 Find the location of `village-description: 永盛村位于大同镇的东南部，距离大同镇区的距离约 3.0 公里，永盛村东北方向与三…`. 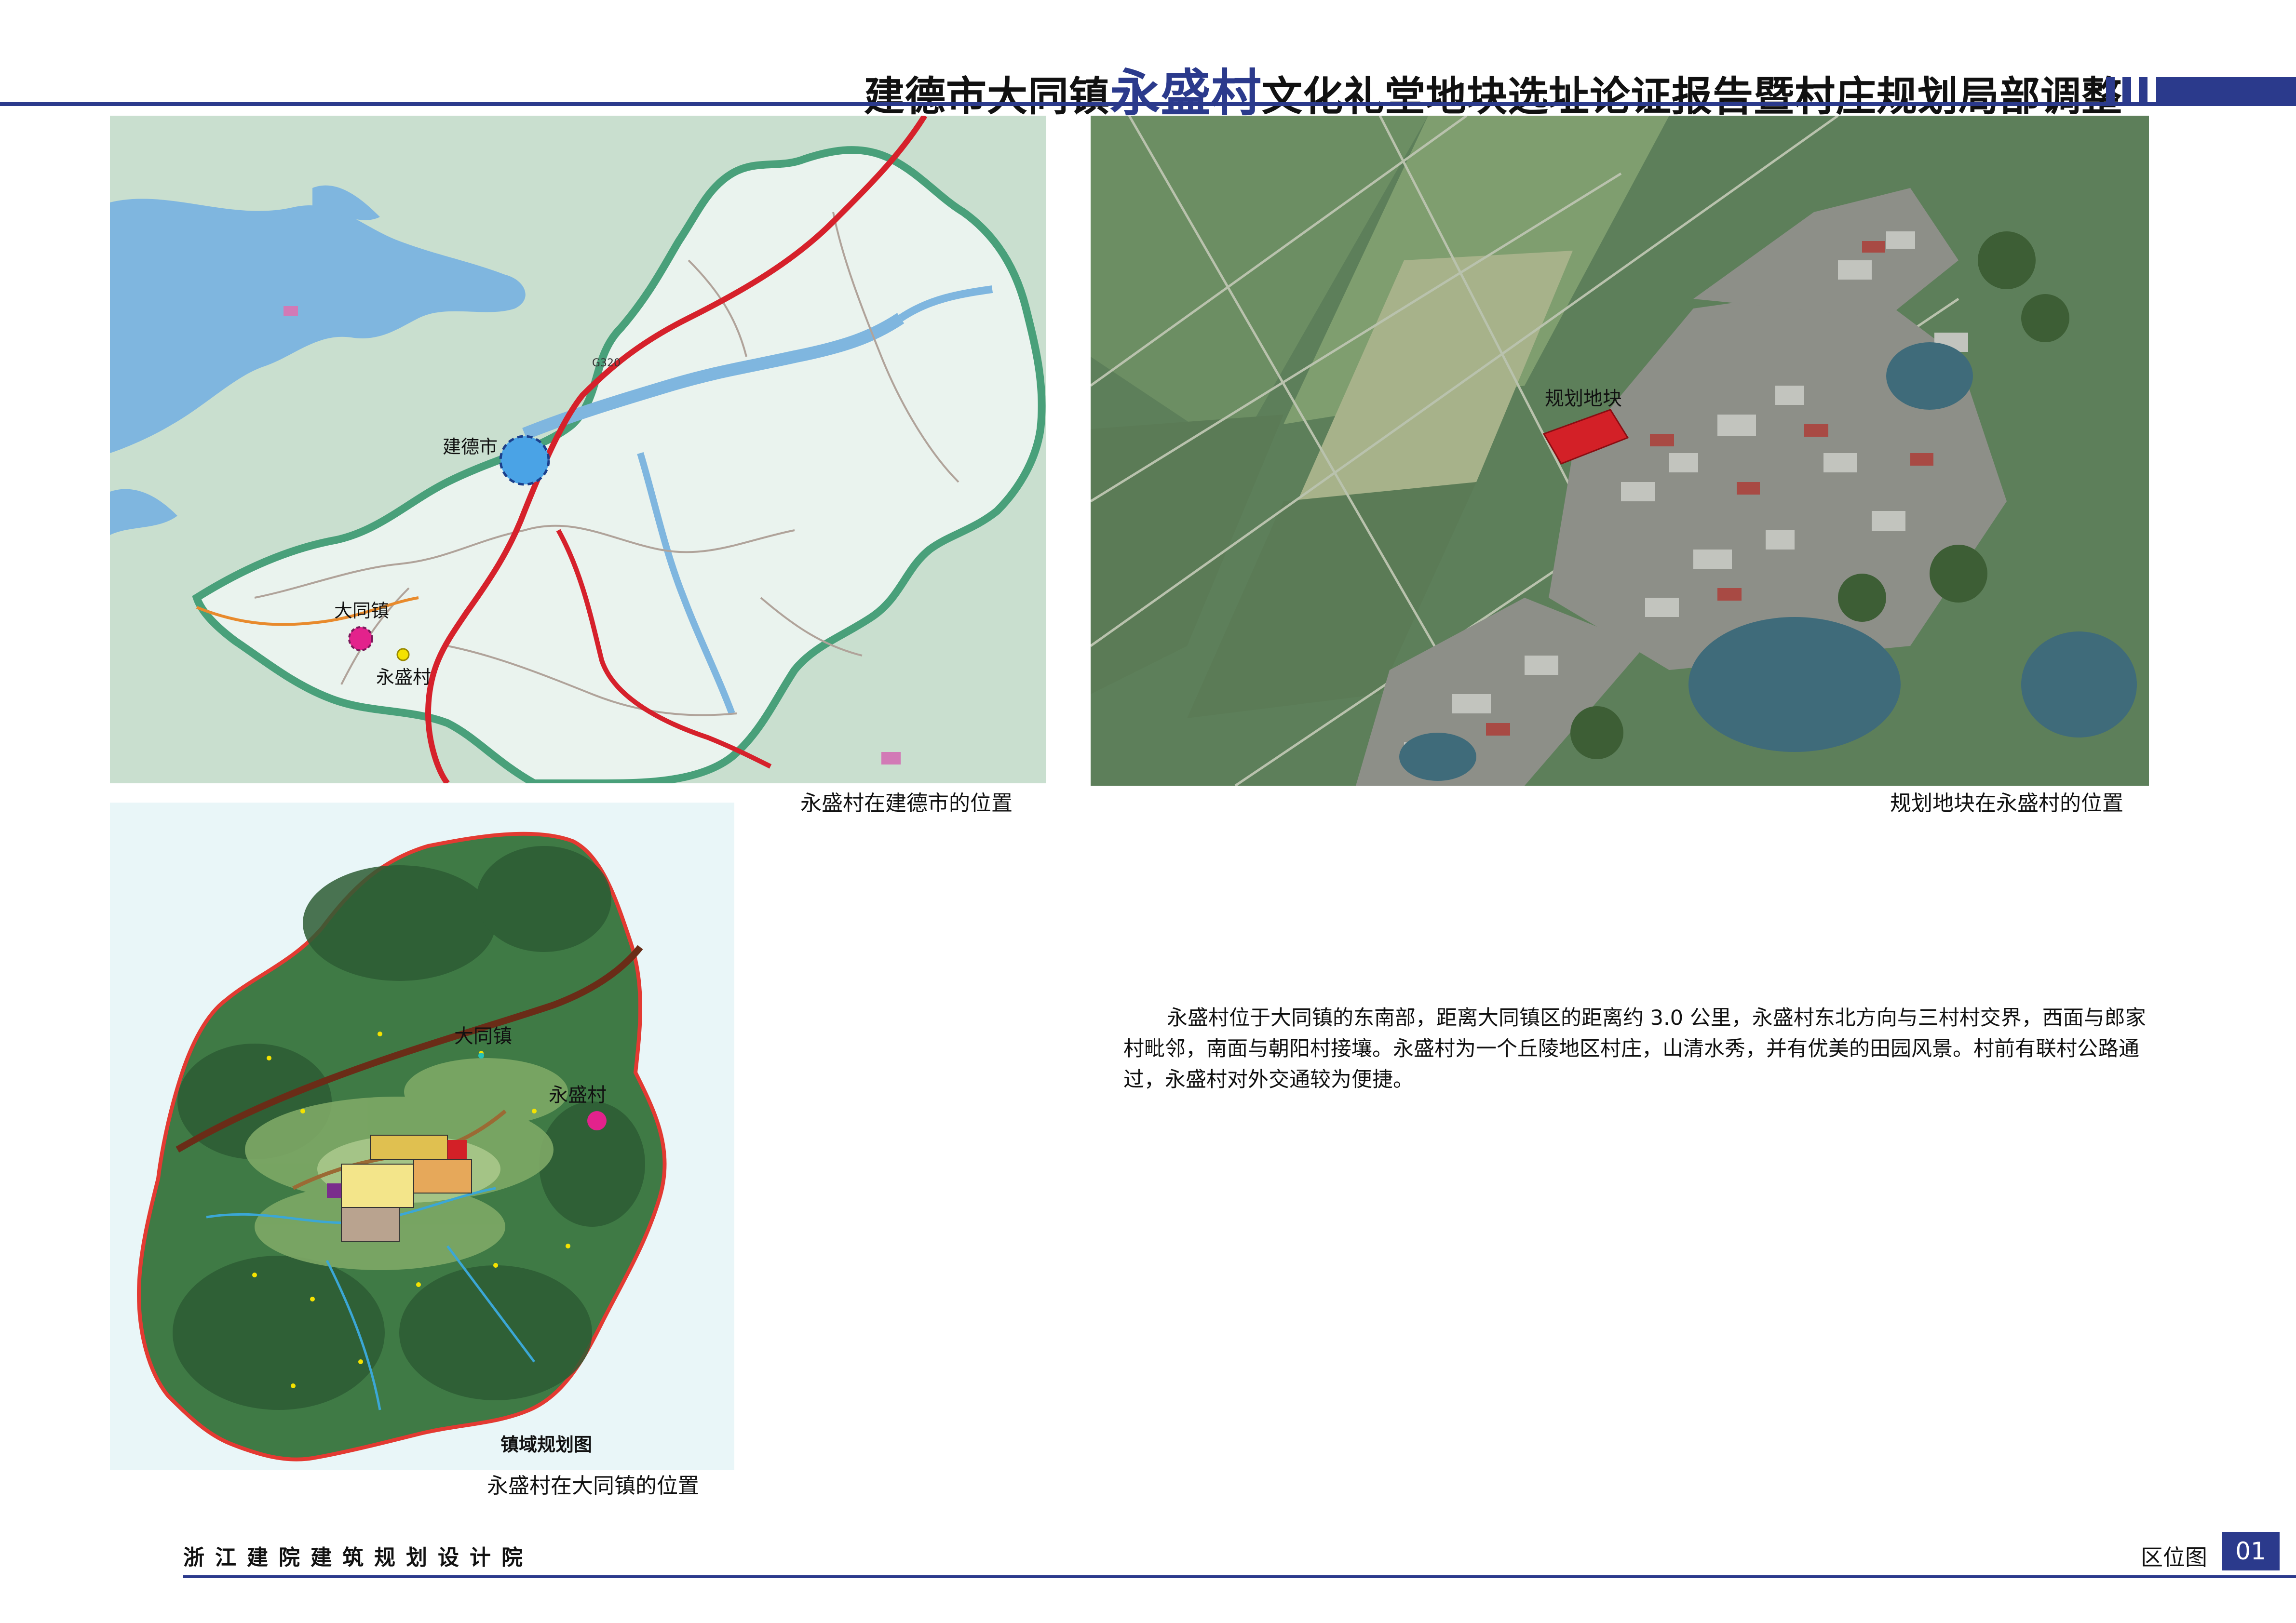

village-description: 永盛村位于大同镇的东南部，距离大同镇区的距离约 3.0 公里，永盛村东北方向与三… is located at coordinates (1634, 1049).